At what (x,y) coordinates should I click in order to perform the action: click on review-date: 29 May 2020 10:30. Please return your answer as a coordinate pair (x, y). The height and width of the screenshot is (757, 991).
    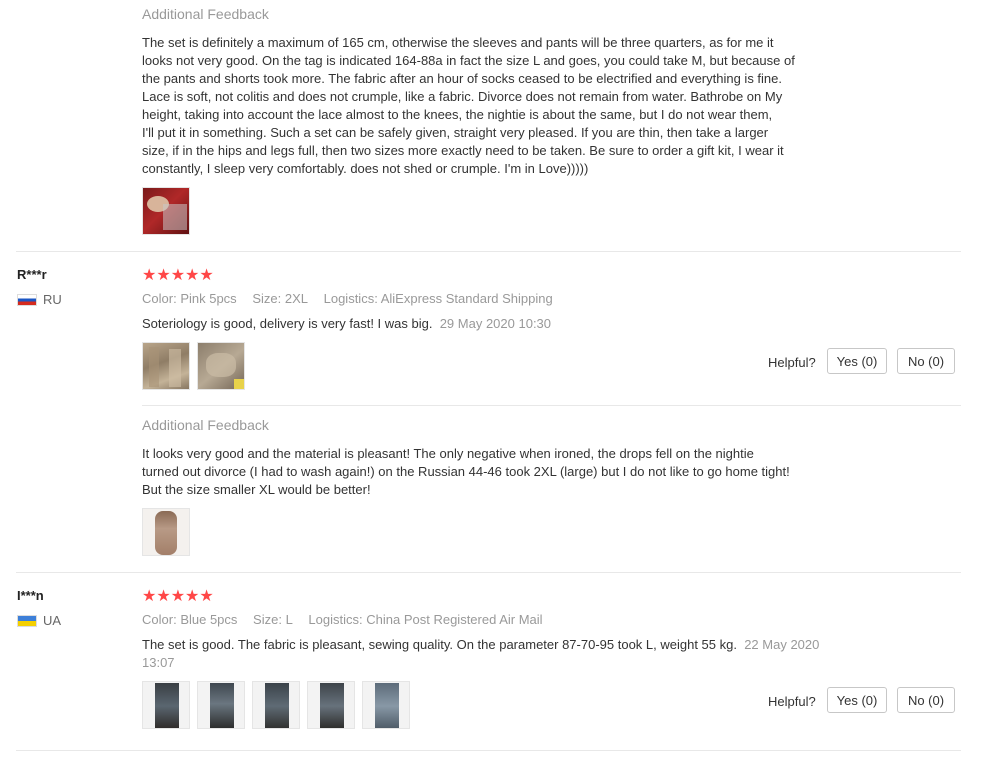
    Looking at the image, I should click on (495, 323).